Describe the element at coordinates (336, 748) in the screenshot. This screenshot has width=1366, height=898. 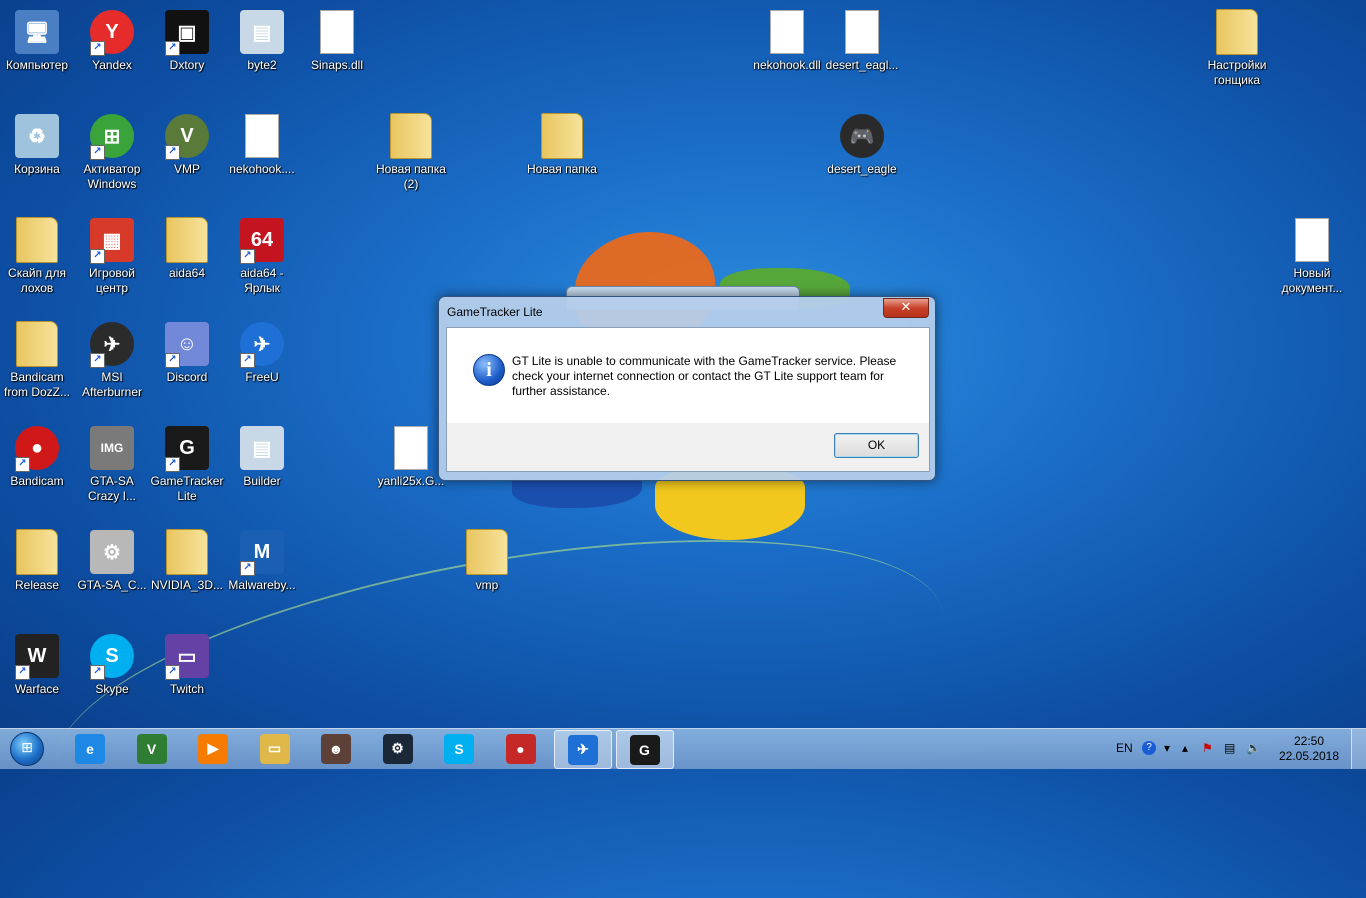
I see `taskbar-button: ☻` at that location.